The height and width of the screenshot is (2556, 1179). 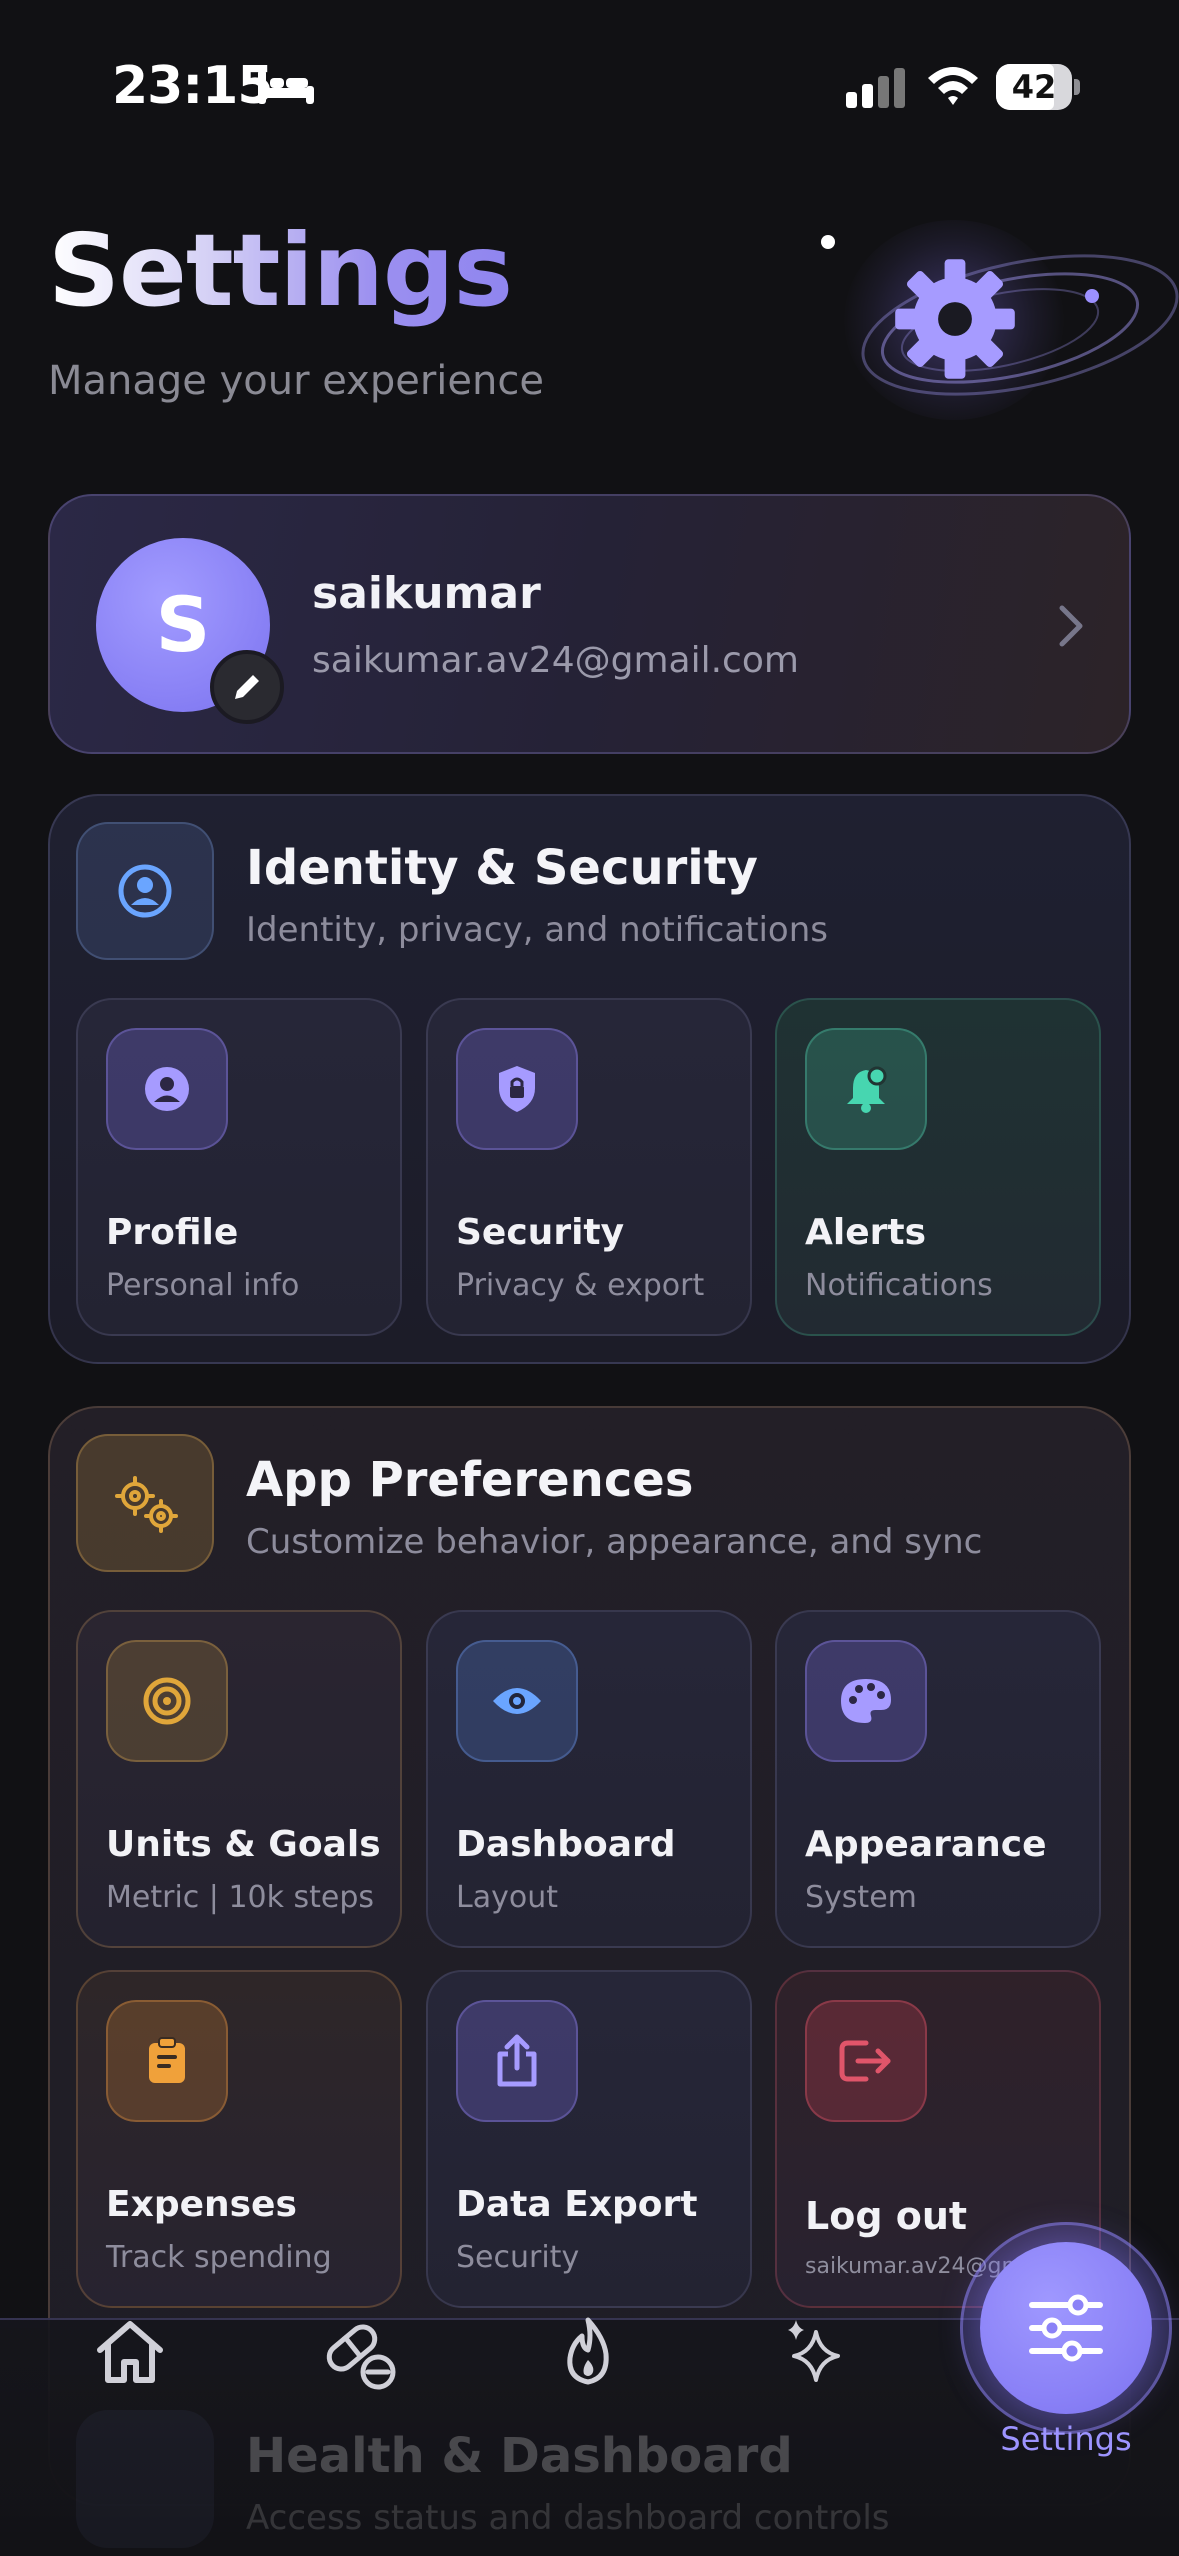 I want to click on palette-icon, so click(x=866, y=1701).